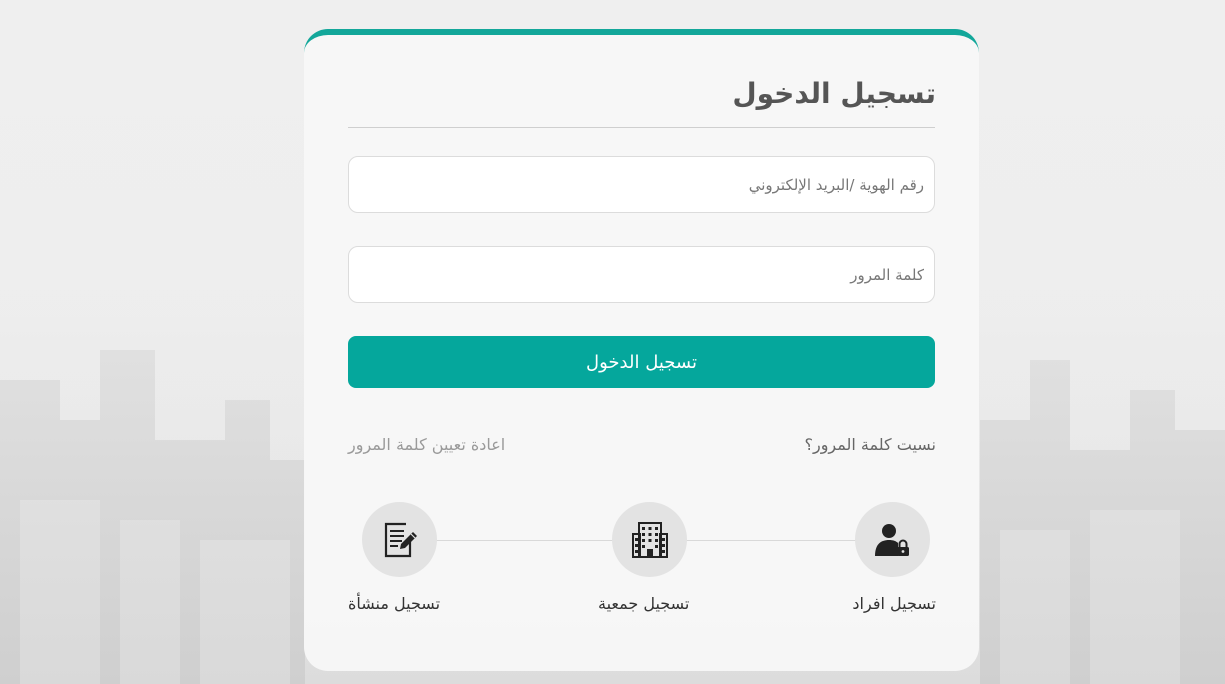 Image resolution: width=1225 pixels, height=684 pixels. Describe the element at coordinates (426, 444) in the screenshot. I see `reset-password-link: اعادة تعيين كلمة المرور` at that location.